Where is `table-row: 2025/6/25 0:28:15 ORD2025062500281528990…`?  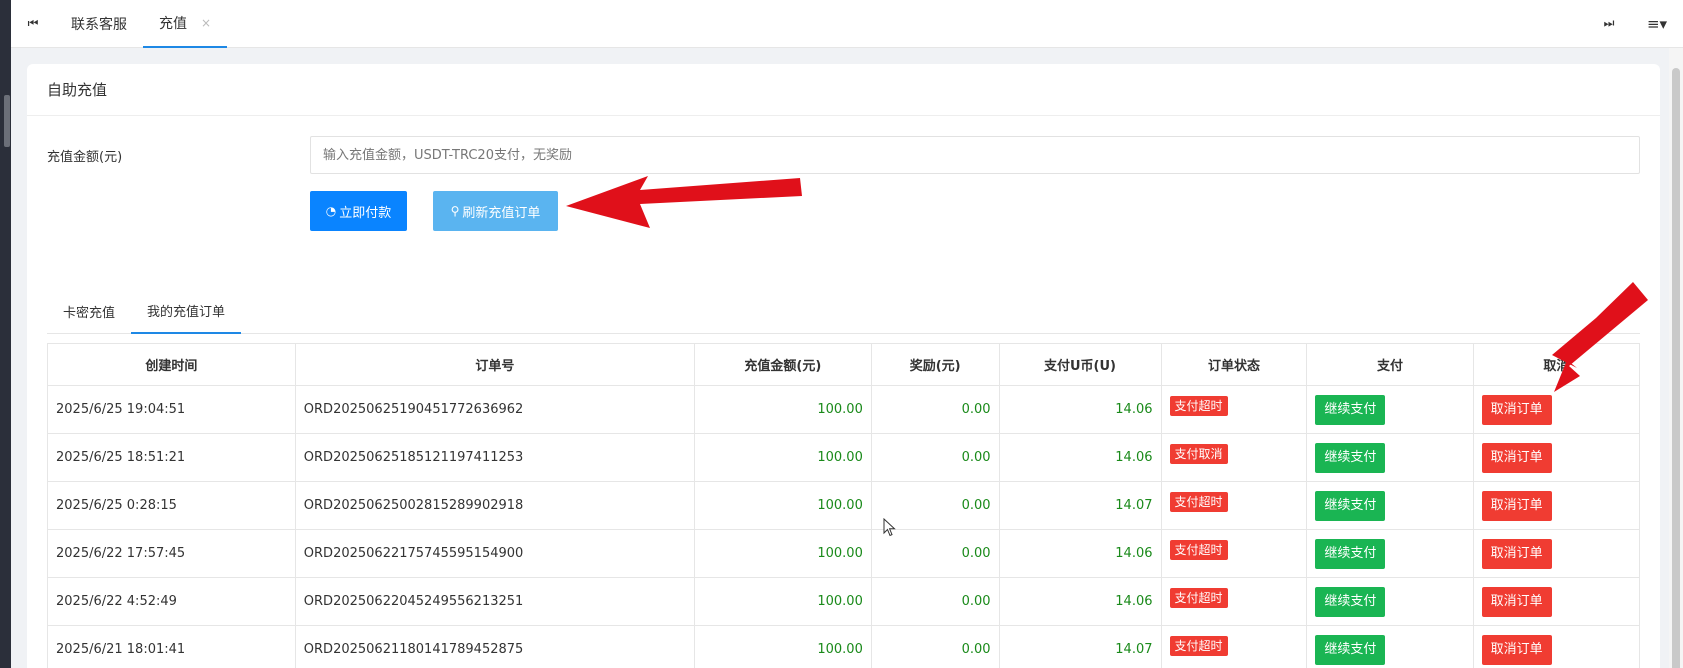
table-row: 2025/6/25 0:28:15 ORD2025062500281528990… is located at coordinates (844, 505).